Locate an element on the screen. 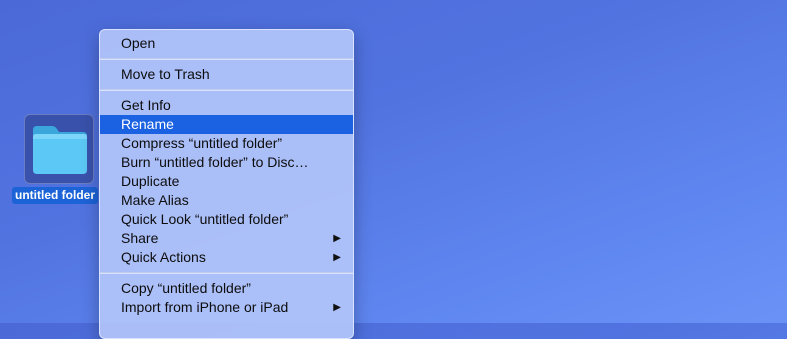 This screenshot has width=787, height=339. menu-item-label: Quick Actions is located at coordinates (163, 257).